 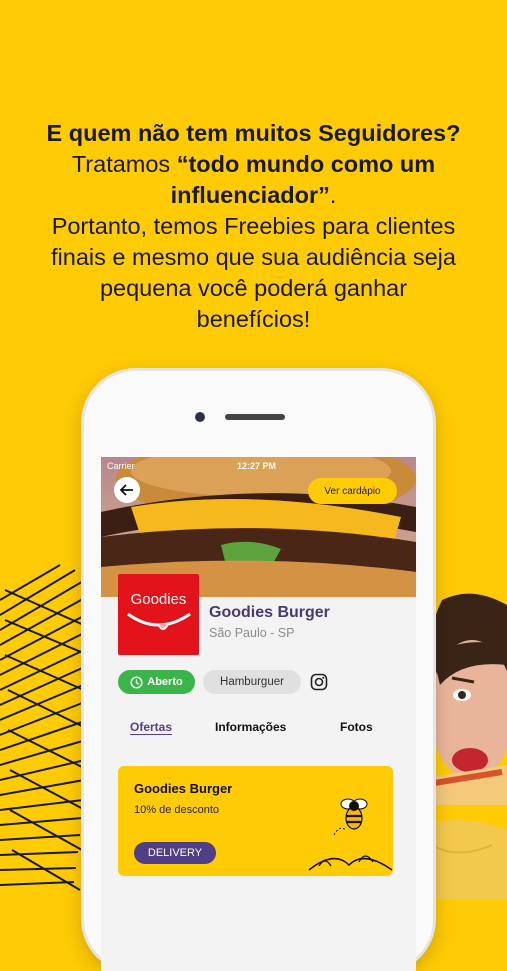 I want to click on headline-line6: pequena você poderá ganhar, so click(x=253, y=288).